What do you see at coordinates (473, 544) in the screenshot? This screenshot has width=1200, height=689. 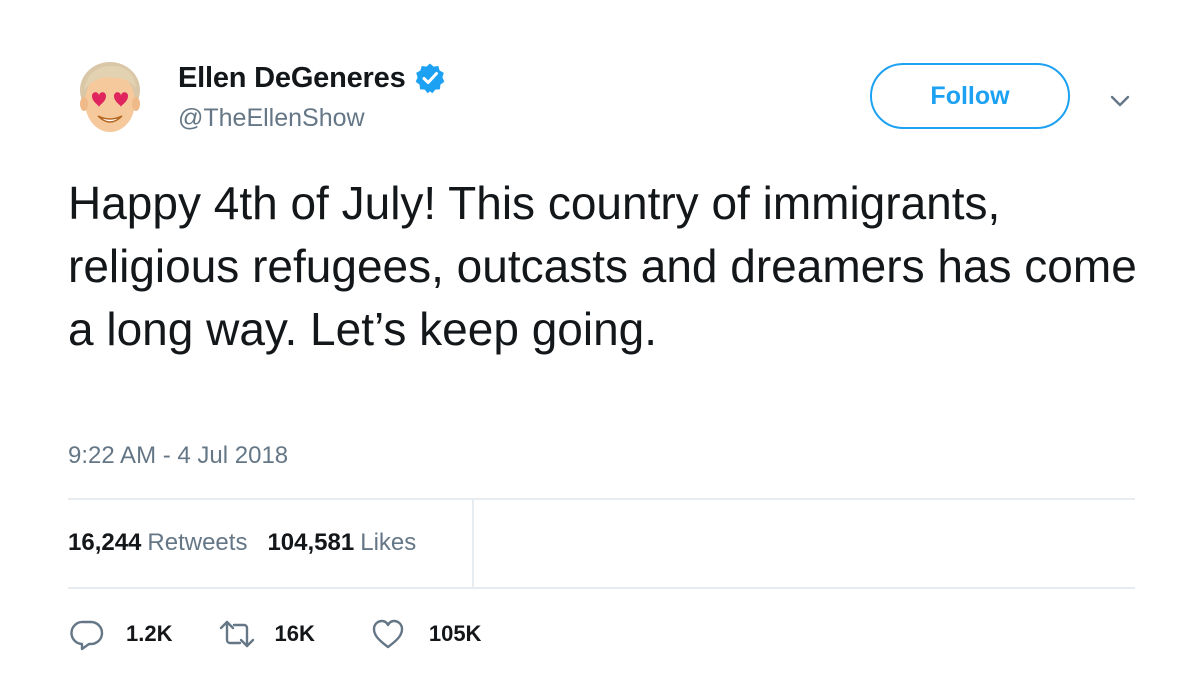 I see `stats-vertical-divider` at bounding box center [473, 544].